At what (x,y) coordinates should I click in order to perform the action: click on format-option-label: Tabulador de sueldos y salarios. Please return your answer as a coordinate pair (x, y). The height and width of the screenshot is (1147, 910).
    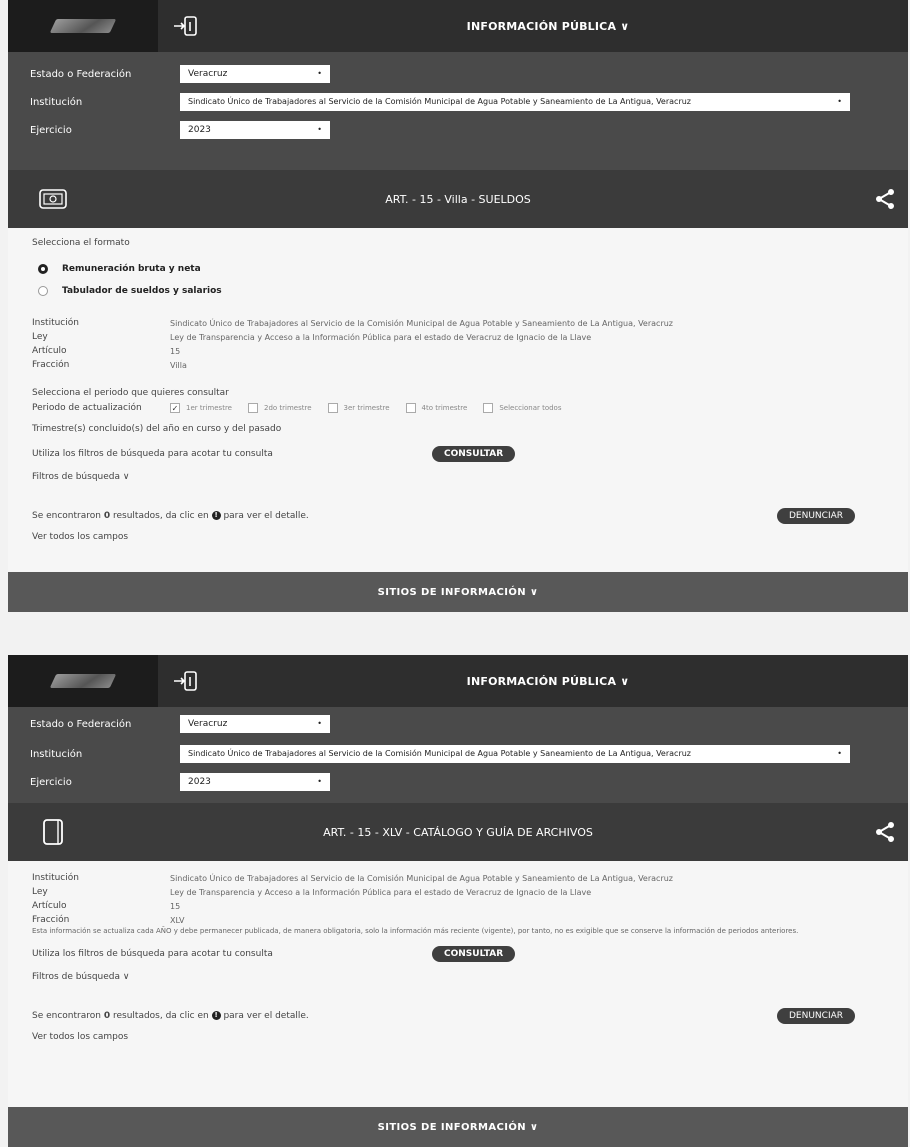
    Looking at the image, I should click on (142, 291).